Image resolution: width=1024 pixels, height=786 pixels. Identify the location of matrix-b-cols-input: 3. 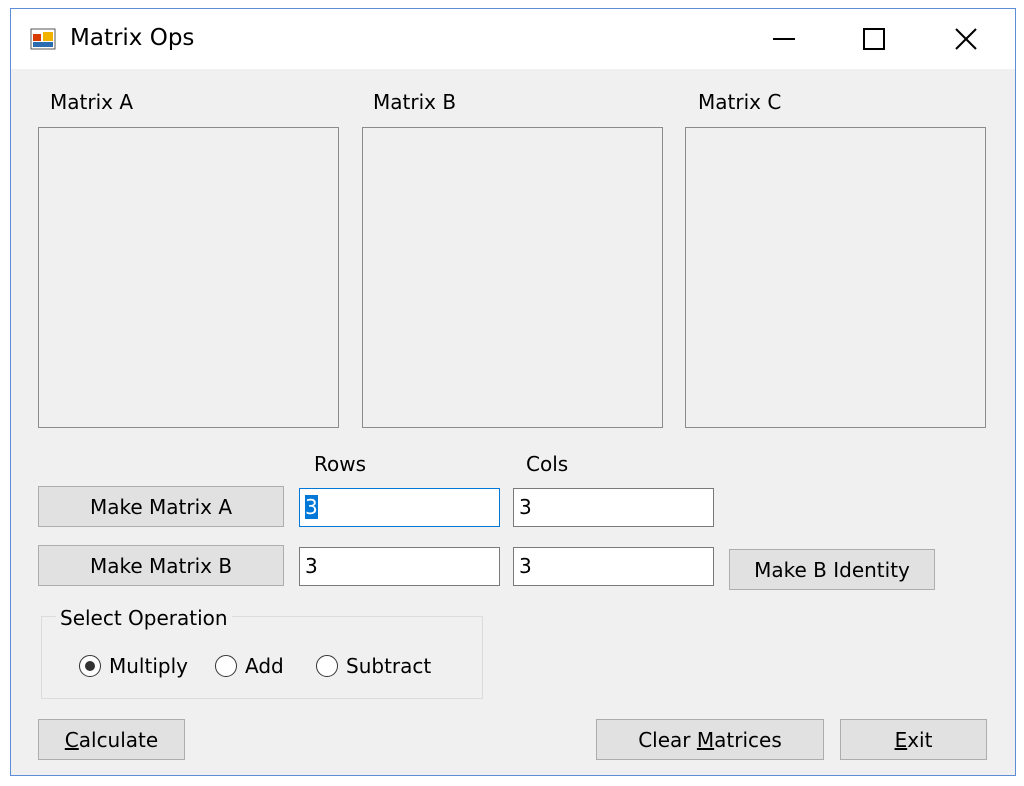
(613, 566).